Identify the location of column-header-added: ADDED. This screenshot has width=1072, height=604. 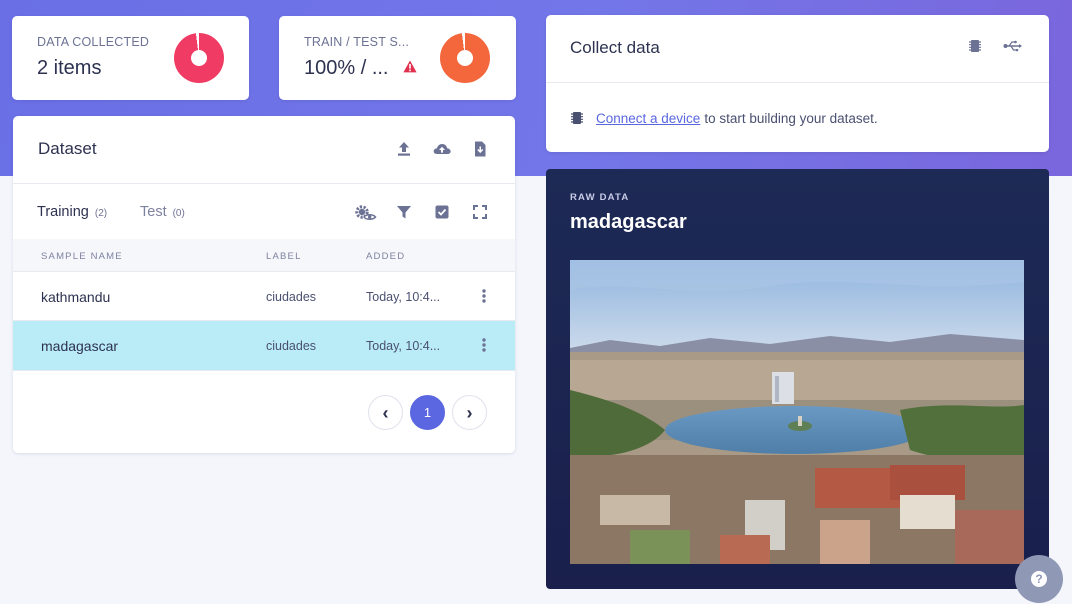
(385, 256).